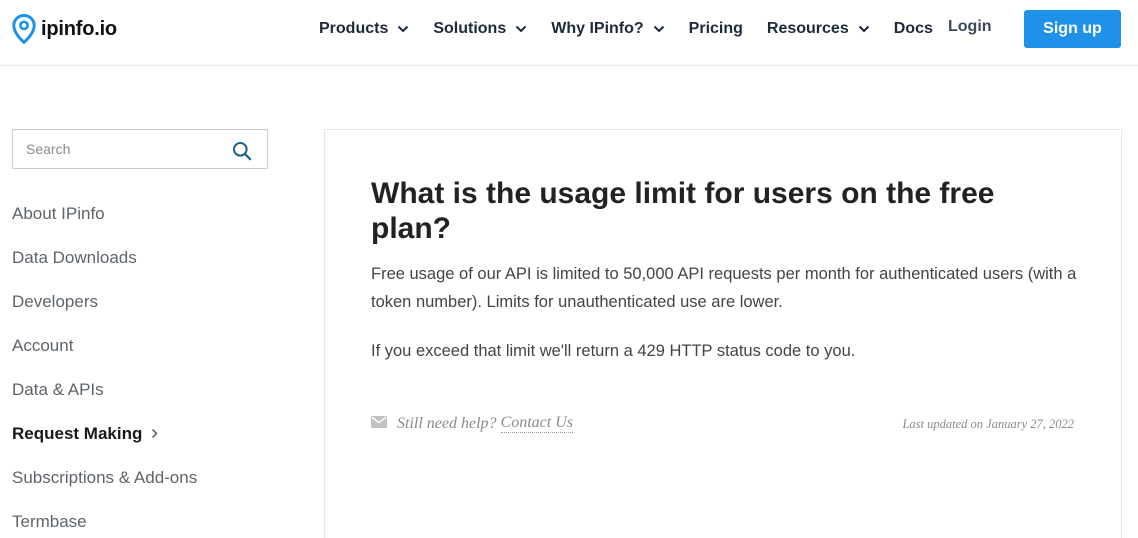  Describe the element at coordinates (58, 389) in the screenshot. I see `sidebar-item-label: Data & APIs` at that location.